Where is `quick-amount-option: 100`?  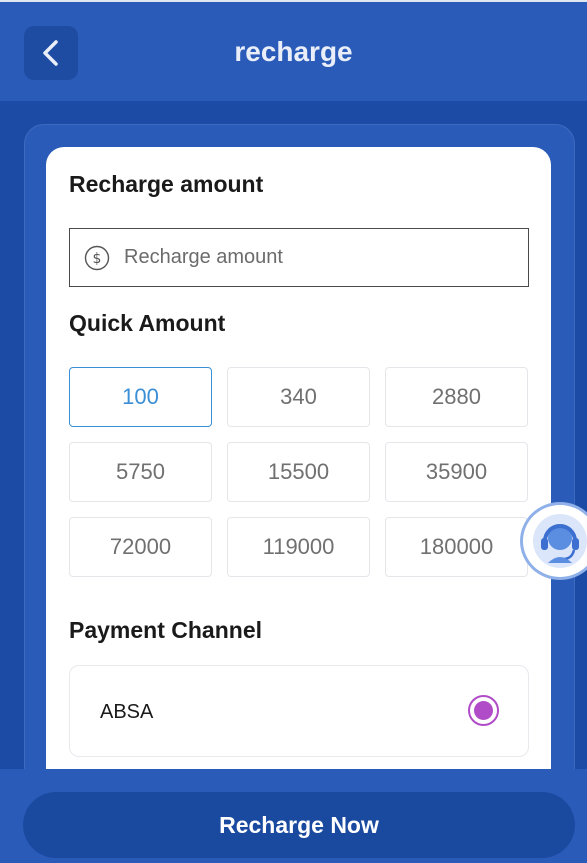 quick-amount-option: 100 is located at coordinates (140, 397).